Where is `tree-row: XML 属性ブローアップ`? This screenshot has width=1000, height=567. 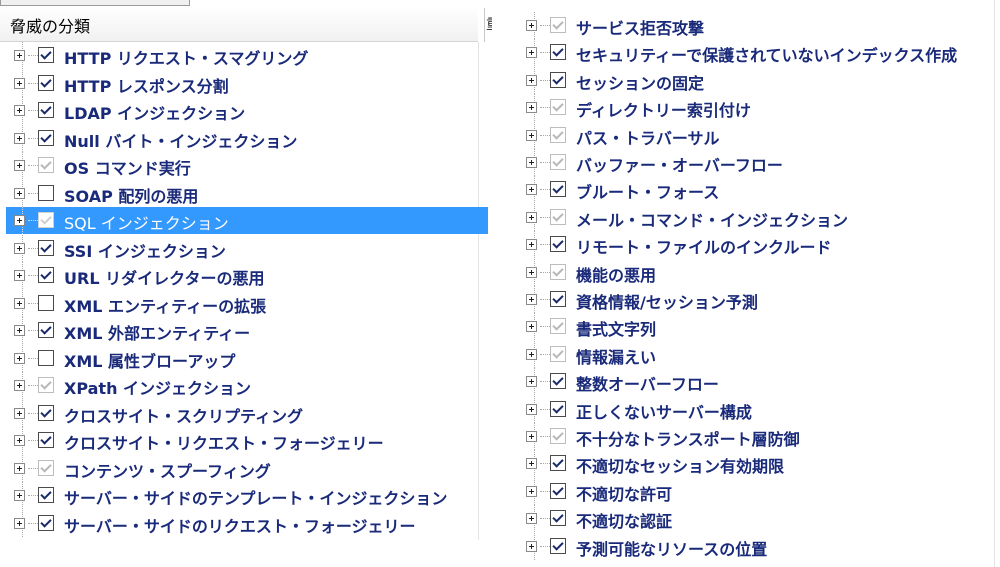
tree-row: XML 属性ブローアップ is located at coordinates (247, 358).